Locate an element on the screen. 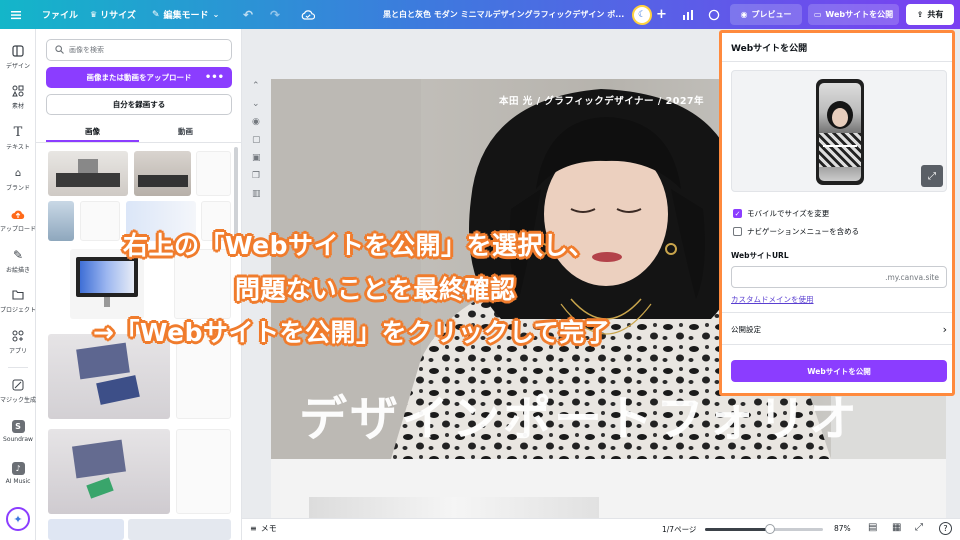 The width and height of the screenshot is (960, 540). page-indicator: 1/7ページ is located at coordinates (679, 529).